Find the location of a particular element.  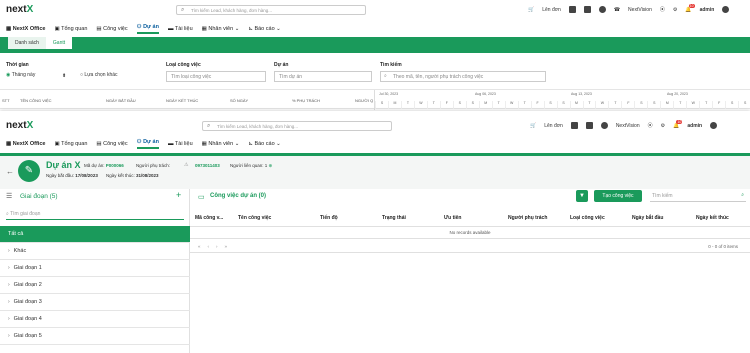

back-arrow-icon: ← is located at coordinates (10, 171).